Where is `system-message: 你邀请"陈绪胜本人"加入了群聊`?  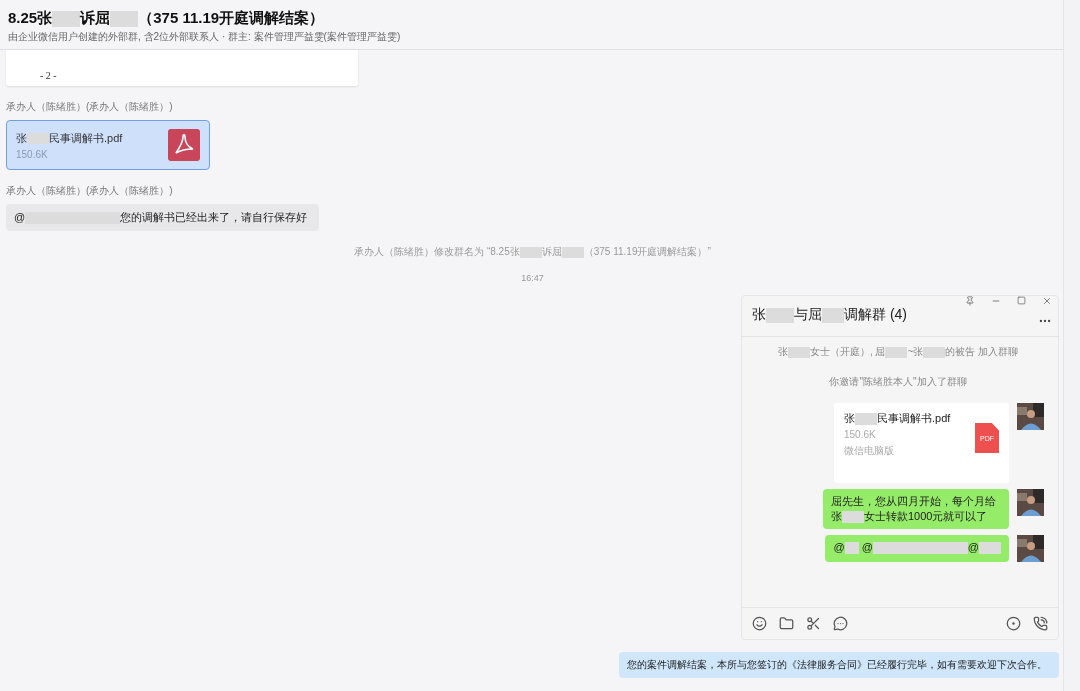 system-message: 你邀请"陈绪胜本人"加入了群聊 is located at coordinates (898, 382).